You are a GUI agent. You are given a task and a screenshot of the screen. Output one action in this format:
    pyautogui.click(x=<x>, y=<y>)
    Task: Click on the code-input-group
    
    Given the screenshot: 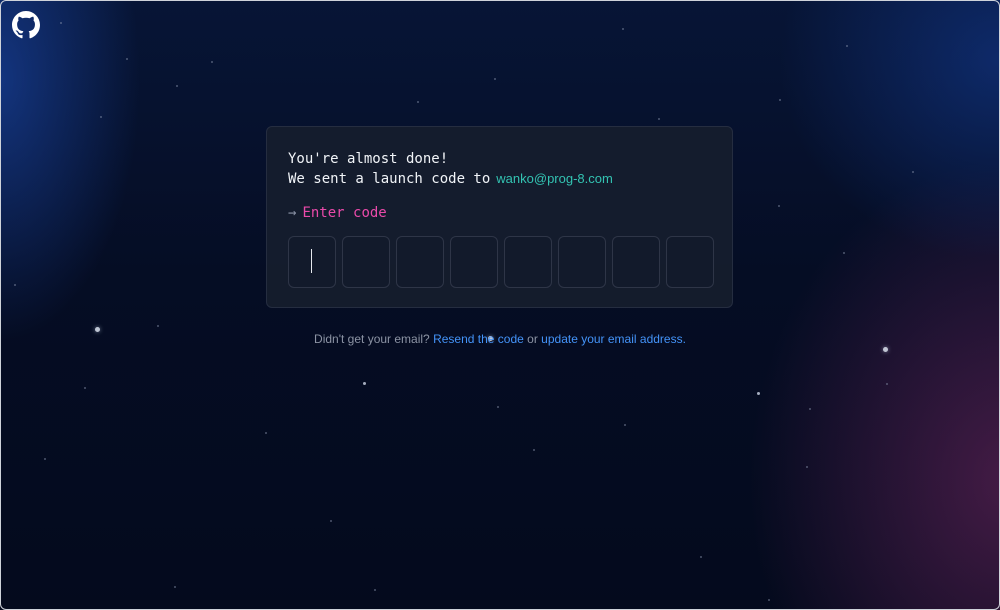 What is the action you would take?
    pyautogui.click(x=501, y=262)
    